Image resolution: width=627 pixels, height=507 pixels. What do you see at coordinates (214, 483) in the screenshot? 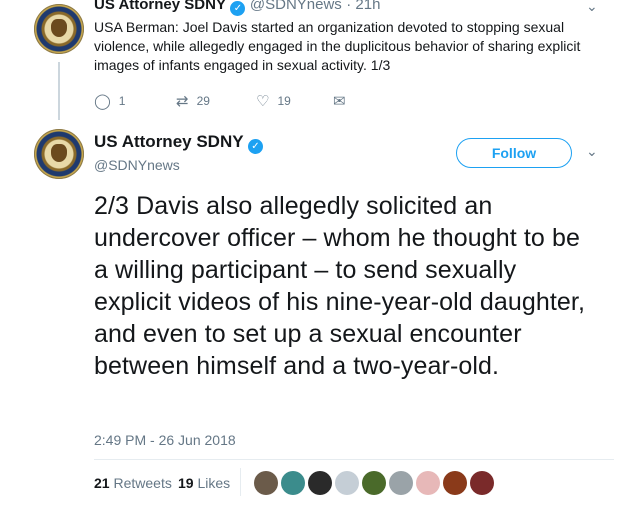
I see `likes-label: Likes` at bounding box center [214, 483].